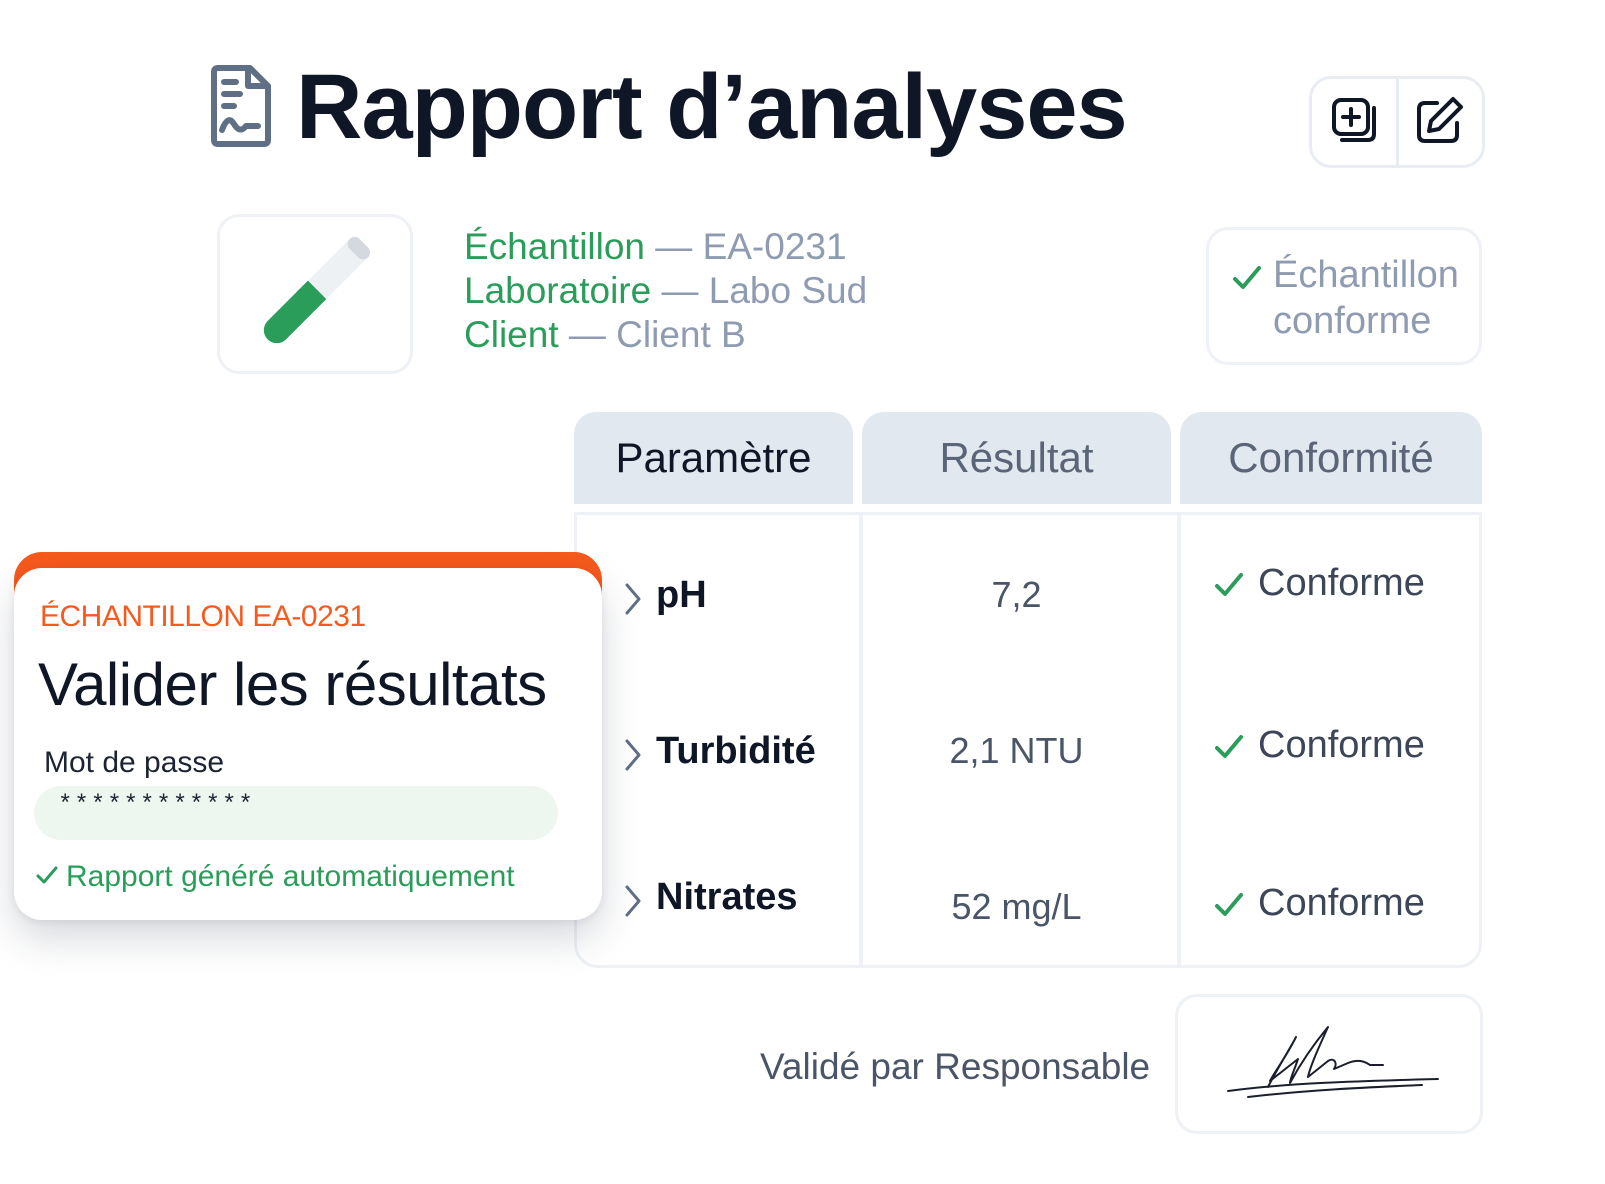 This screenshot has width=1605, height=1184. I want to click on result-value: 2,1 NTU, so click(1016, 750).